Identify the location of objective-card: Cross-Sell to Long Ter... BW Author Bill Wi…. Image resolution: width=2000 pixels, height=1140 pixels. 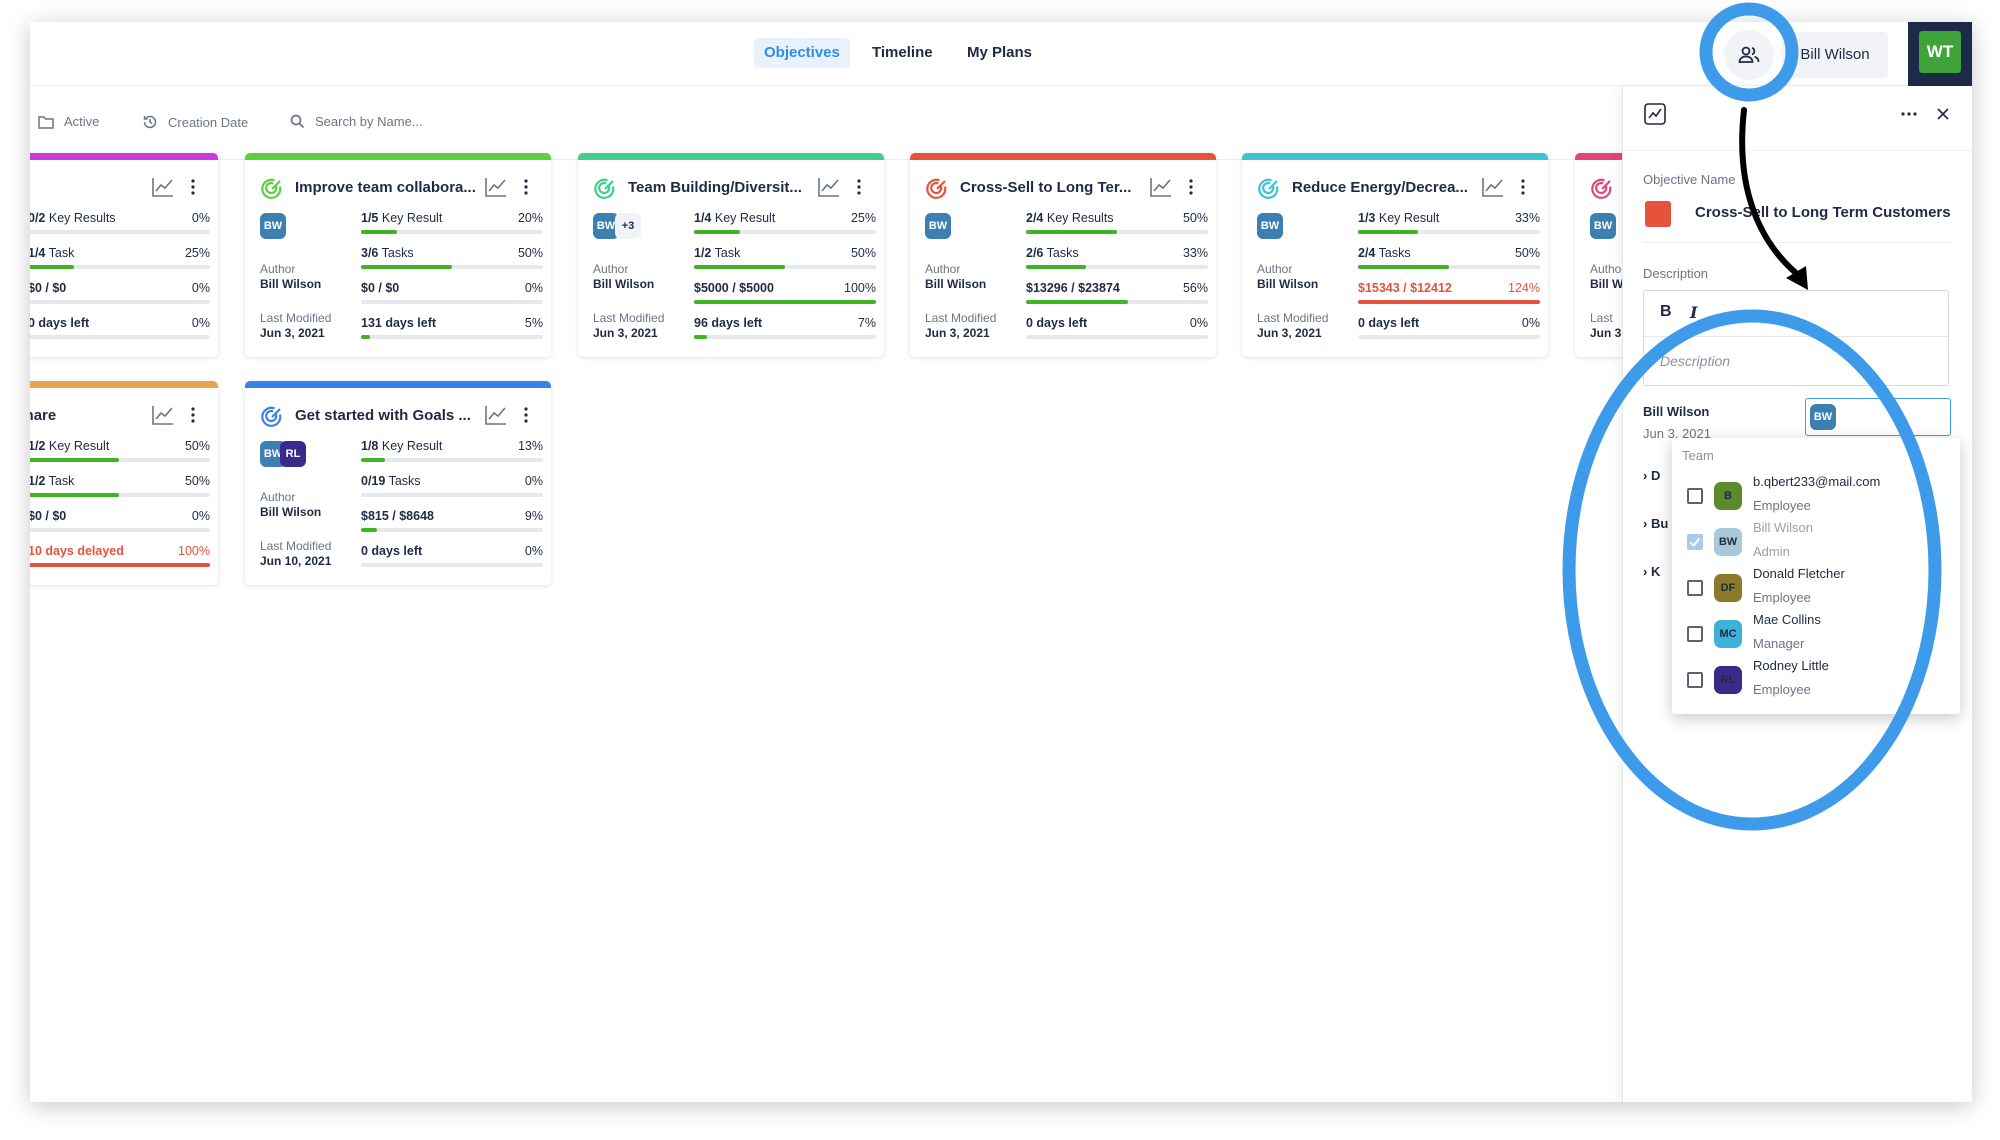
(1063, 255).